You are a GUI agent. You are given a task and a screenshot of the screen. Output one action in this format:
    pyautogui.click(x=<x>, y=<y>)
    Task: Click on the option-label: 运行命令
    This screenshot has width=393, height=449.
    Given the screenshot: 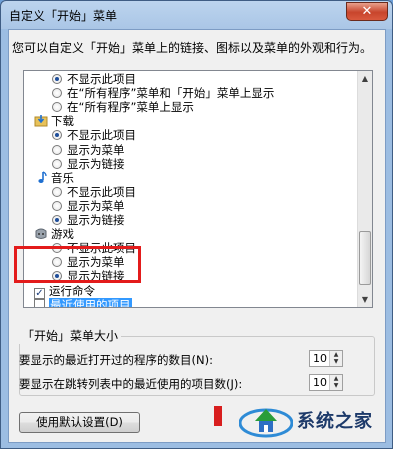 What is the action you would take?
    pyautogui.click(x=72, y=290)
    